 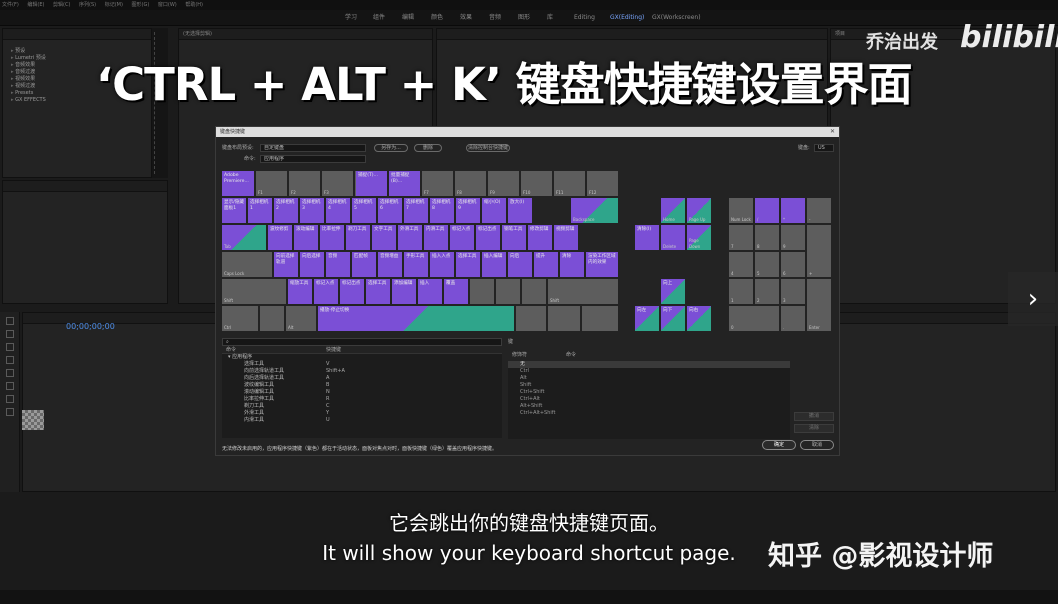 What do you see at coordinates (10, 5) in the screenshot?
I see `menu-file: 文件(F)` at bounding box center [10, 5].